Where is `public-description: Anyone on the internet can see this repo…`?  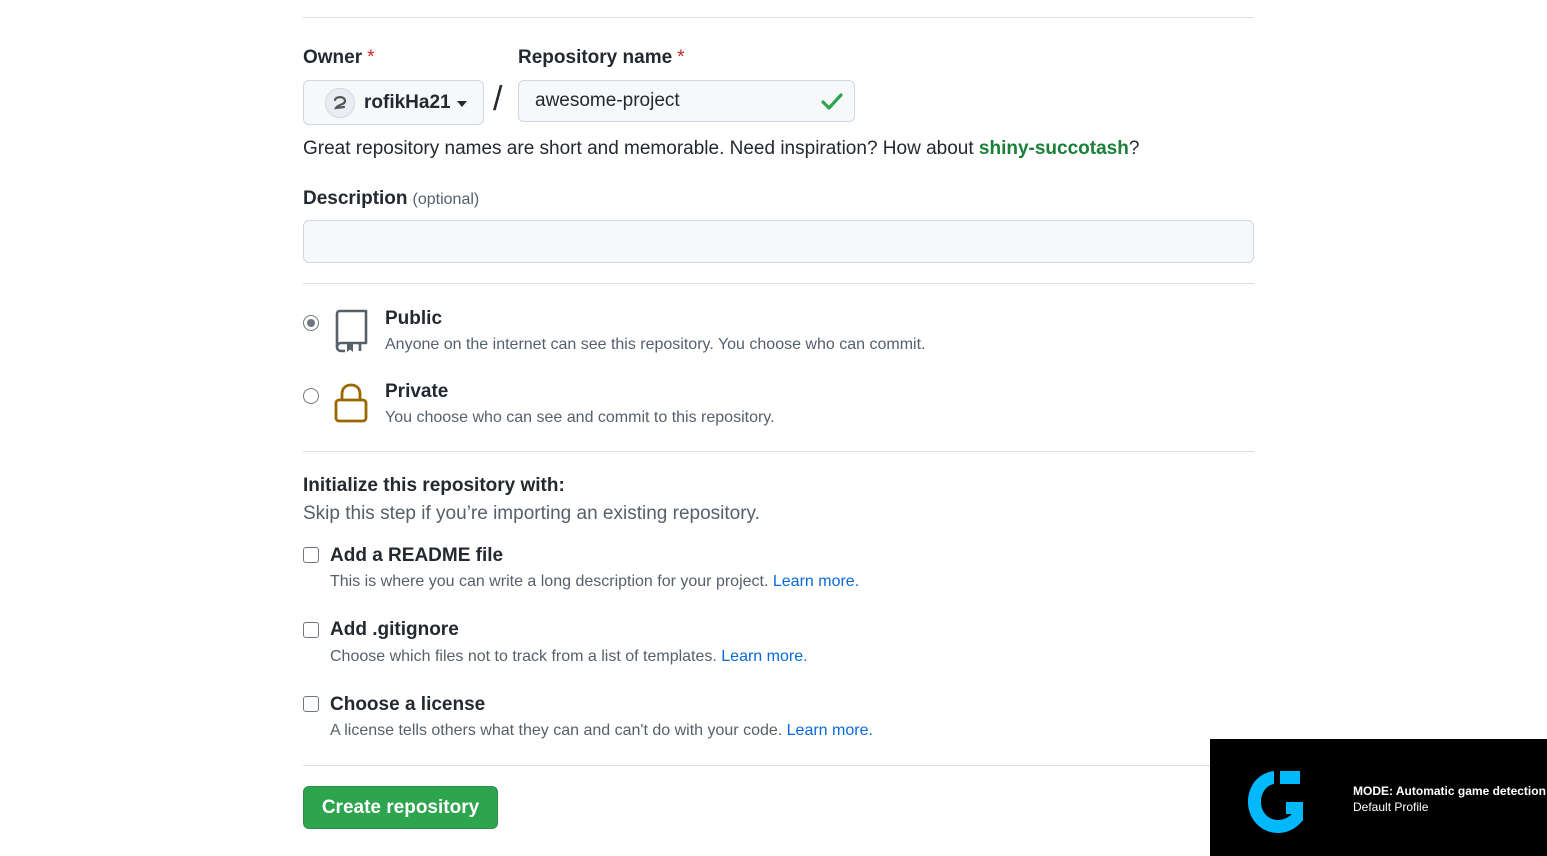 public-description: Anyone on the internet can see this repo… is located at coordinates (655, 344).